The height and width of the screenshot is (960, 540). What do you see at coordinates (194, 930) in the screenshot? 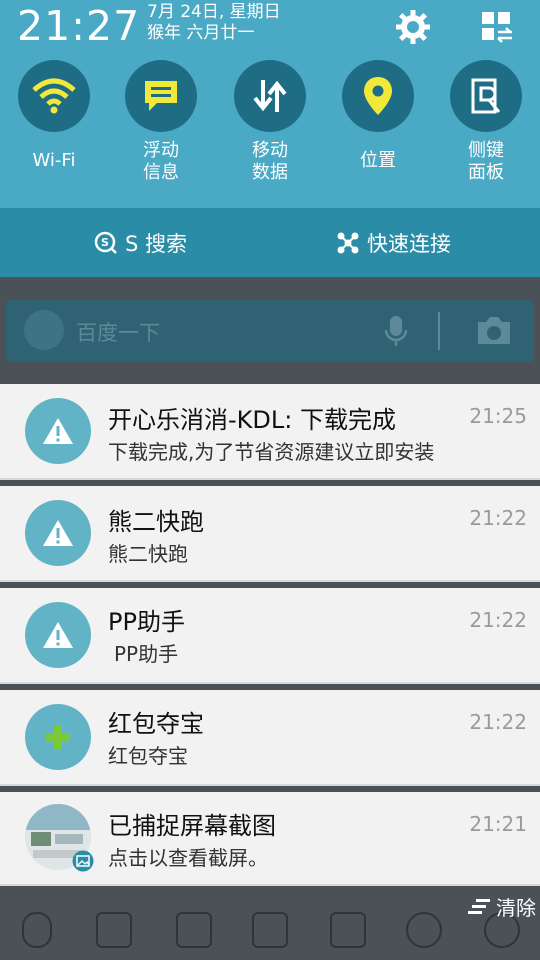
I see `background-image-icon` at bounding box center [194, 930].